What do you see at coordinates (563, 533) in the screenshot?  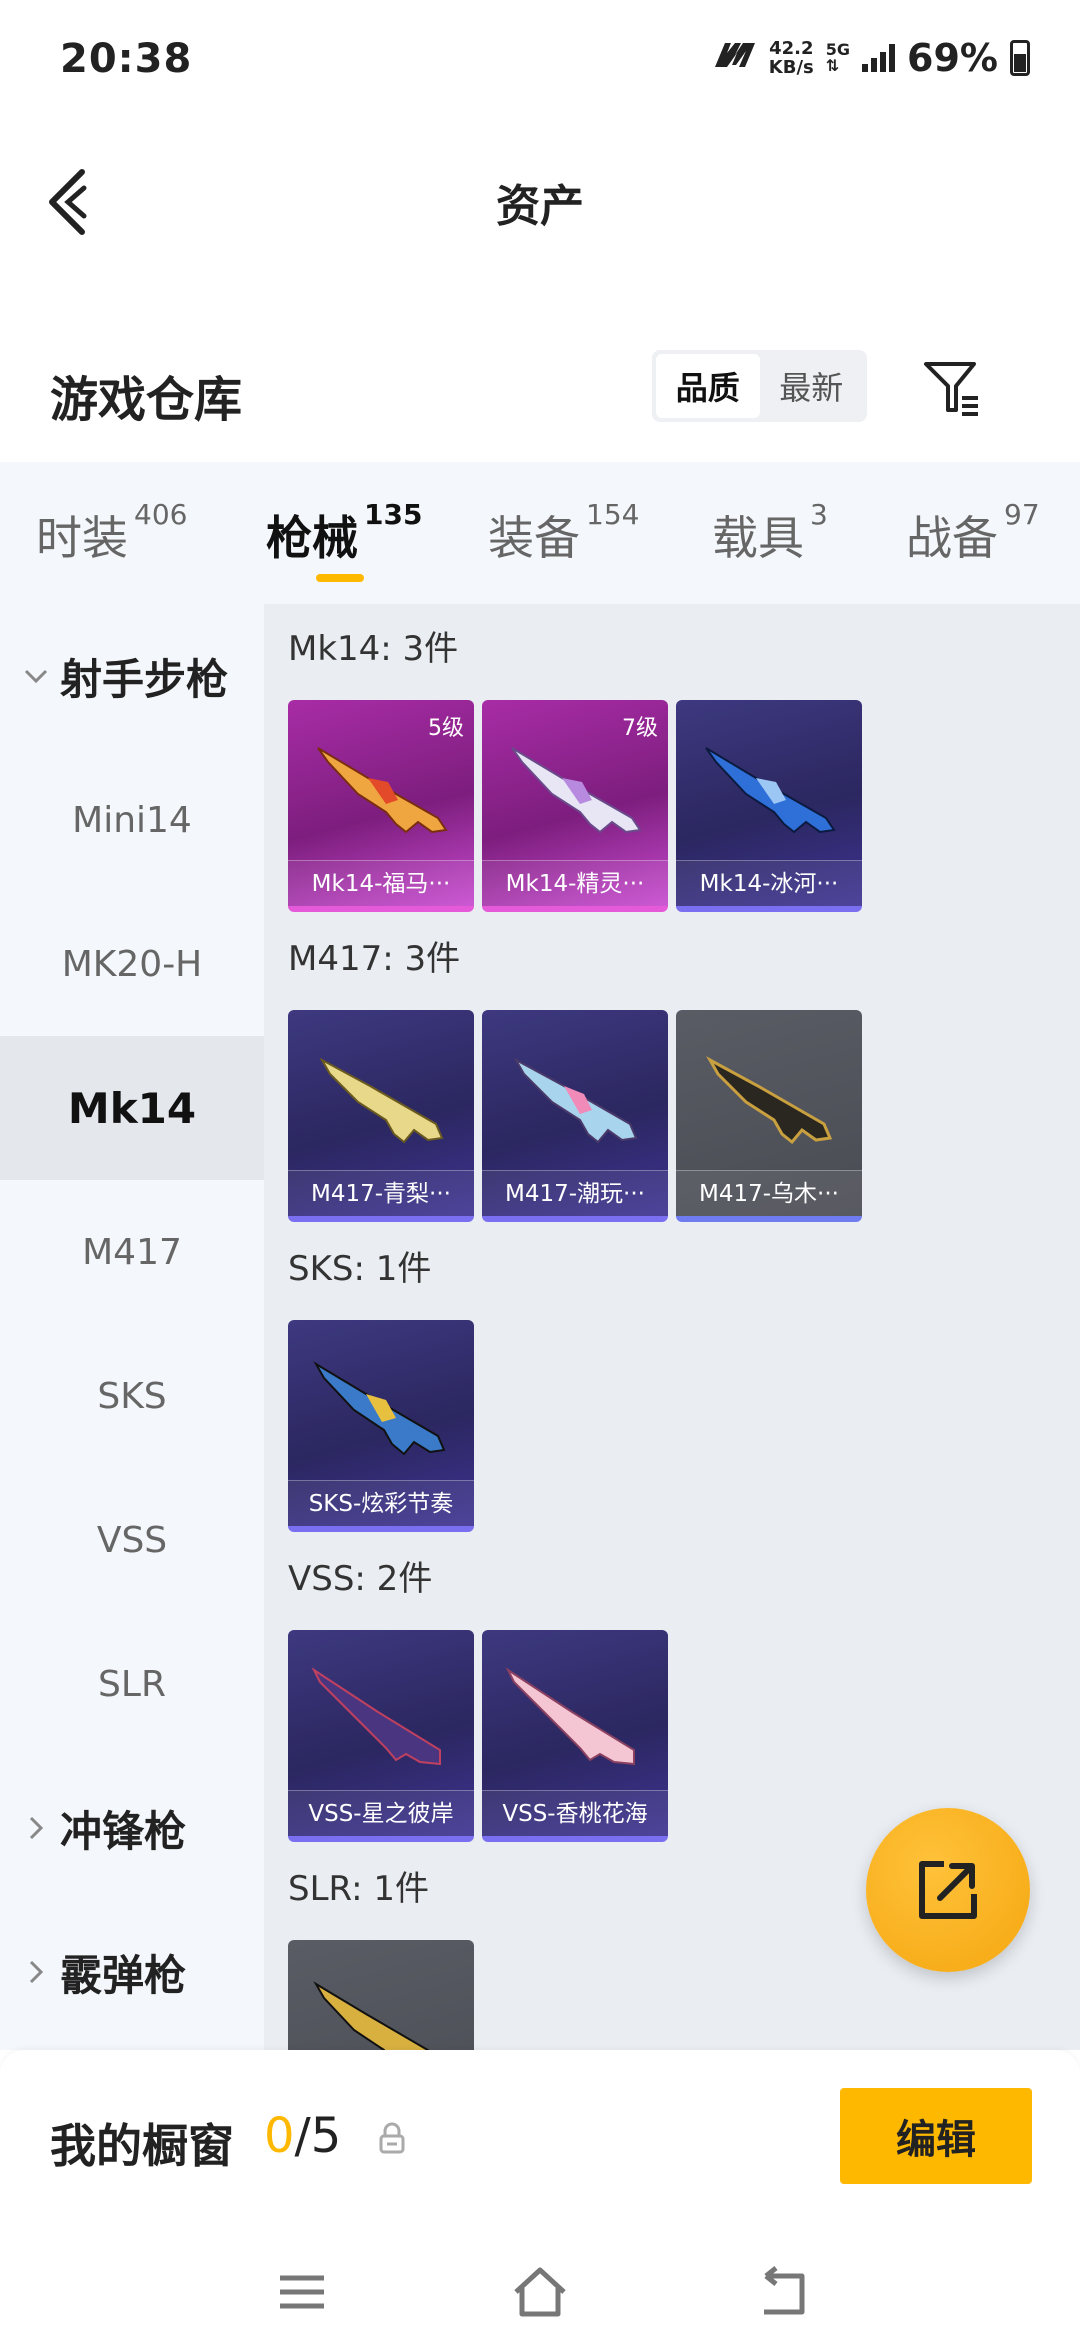 I see `tab-equipment: 装备 154` at bounding box center [563, 533].